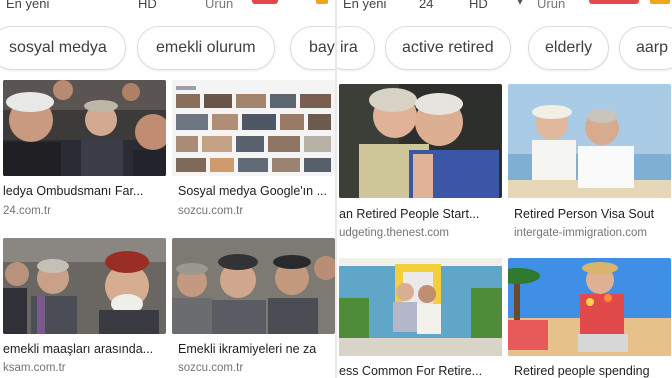 Image resolution: width=672 pixels, height=378 pixels. I want to click on chip-elderly: elderly, so click(569, 48).